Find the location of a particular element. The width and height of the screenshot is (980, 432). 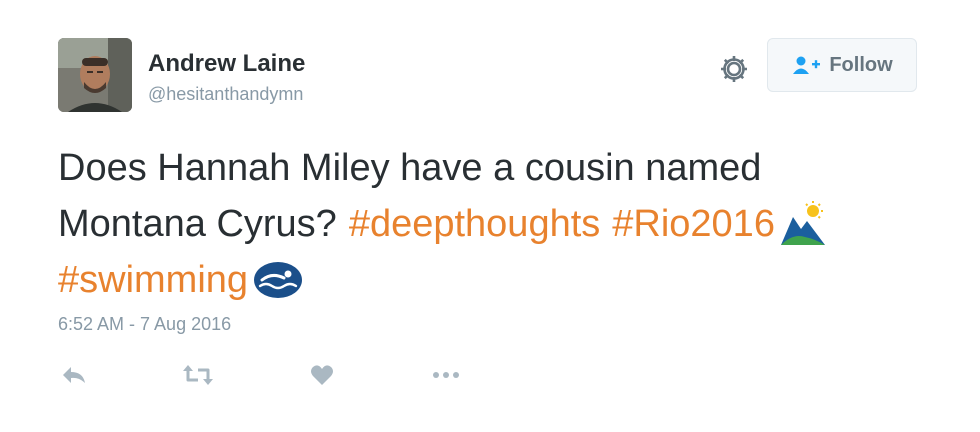

tweet-text-line-3: #swimming is located at coordinates (498, 280).